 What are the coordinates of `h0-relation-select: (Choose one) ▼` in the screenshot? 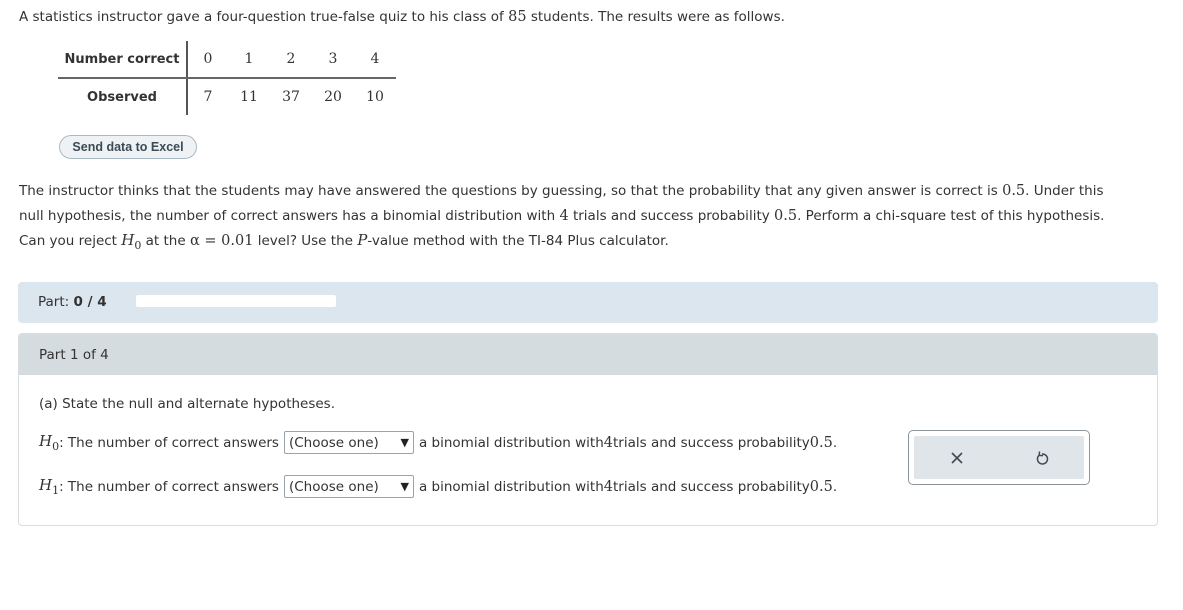 It's located at (348, 442).